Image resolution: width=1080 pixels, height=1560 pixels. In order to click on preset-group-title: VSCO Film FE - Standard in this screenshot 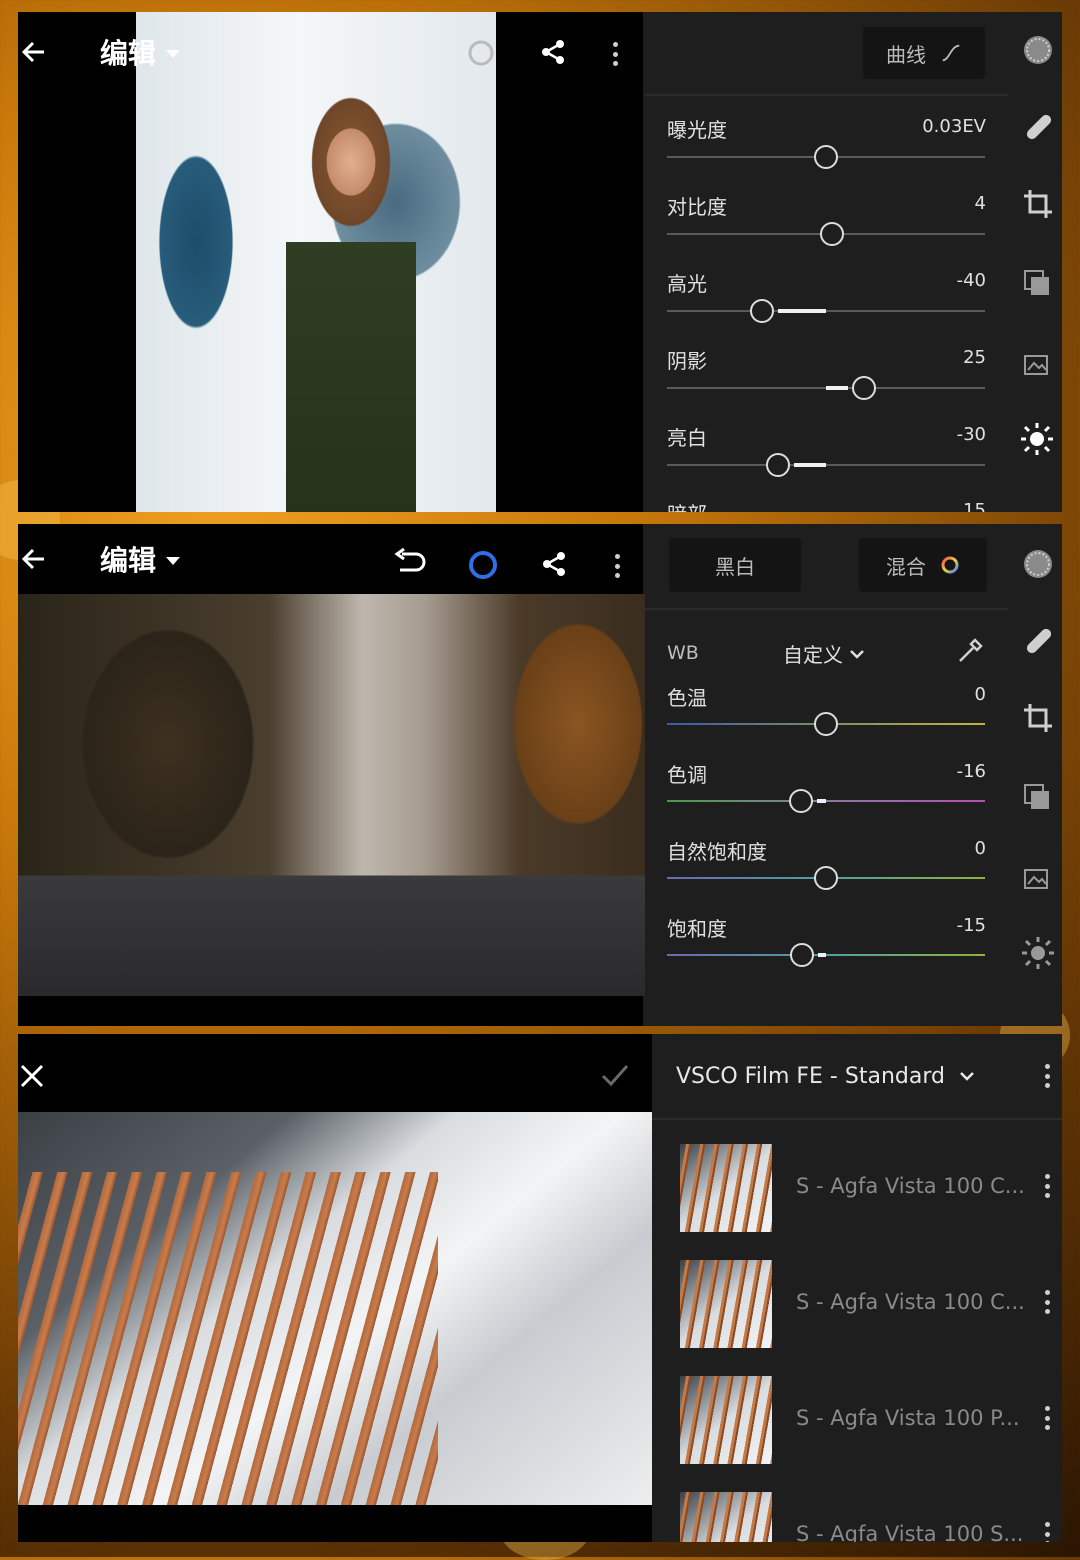, I will do `click(810, 1076)`.